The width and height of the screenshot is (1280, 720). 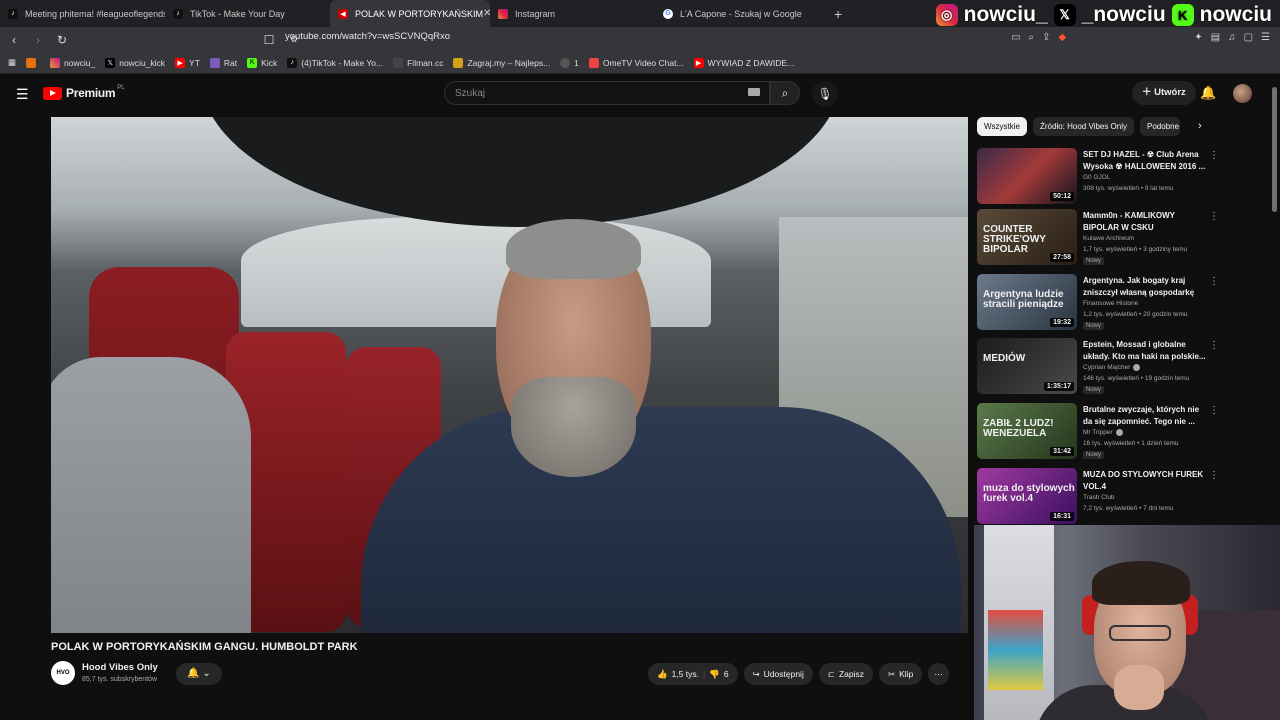 What do you see at coordinates (693, 674) in the screenshot?
I see `like-button: 👍 1,5 tys. | 👎 6` at bounding box center [693, 674].